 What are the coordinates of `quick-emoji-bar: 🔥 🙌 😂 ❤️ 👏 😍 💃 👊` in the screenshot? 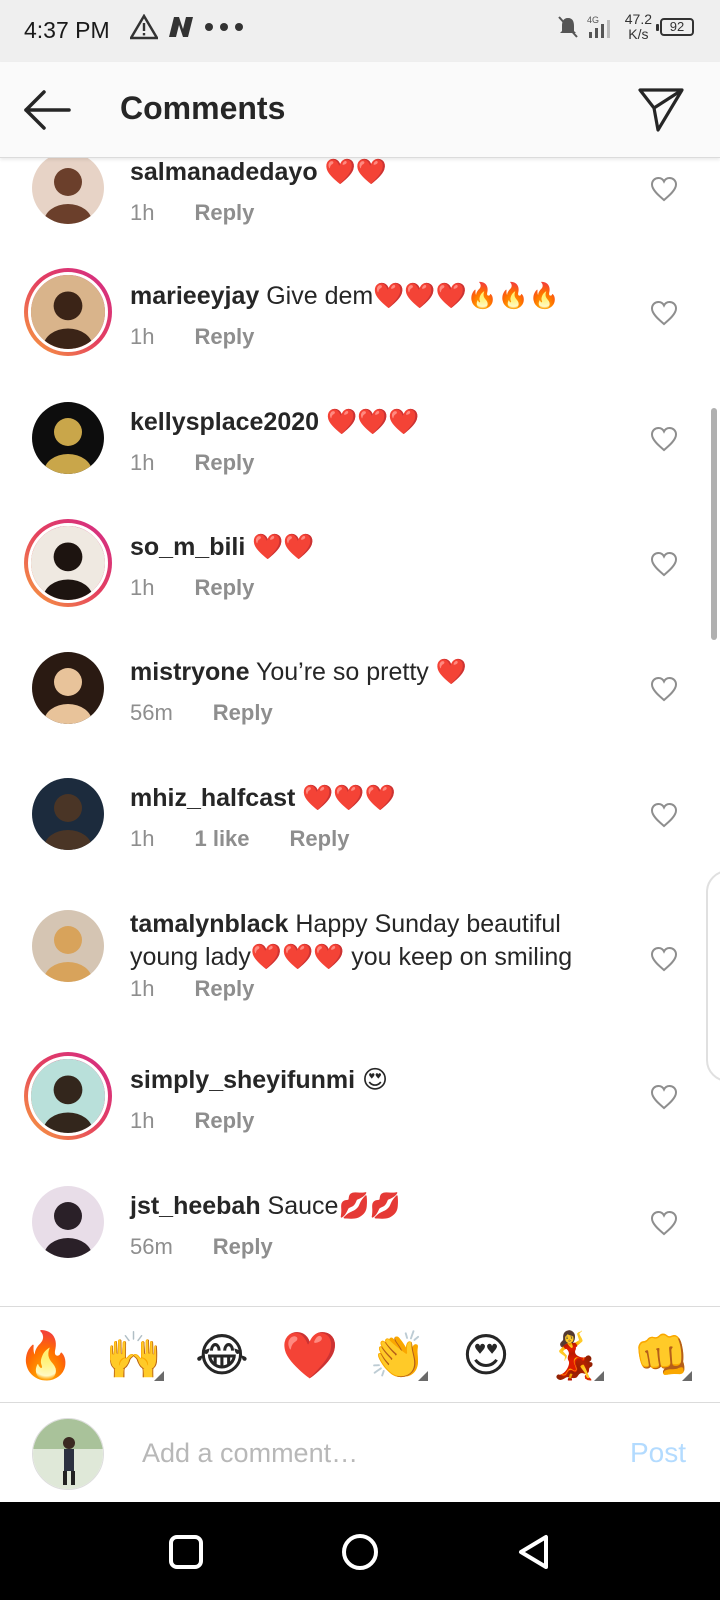 It's located at (360, 1354).